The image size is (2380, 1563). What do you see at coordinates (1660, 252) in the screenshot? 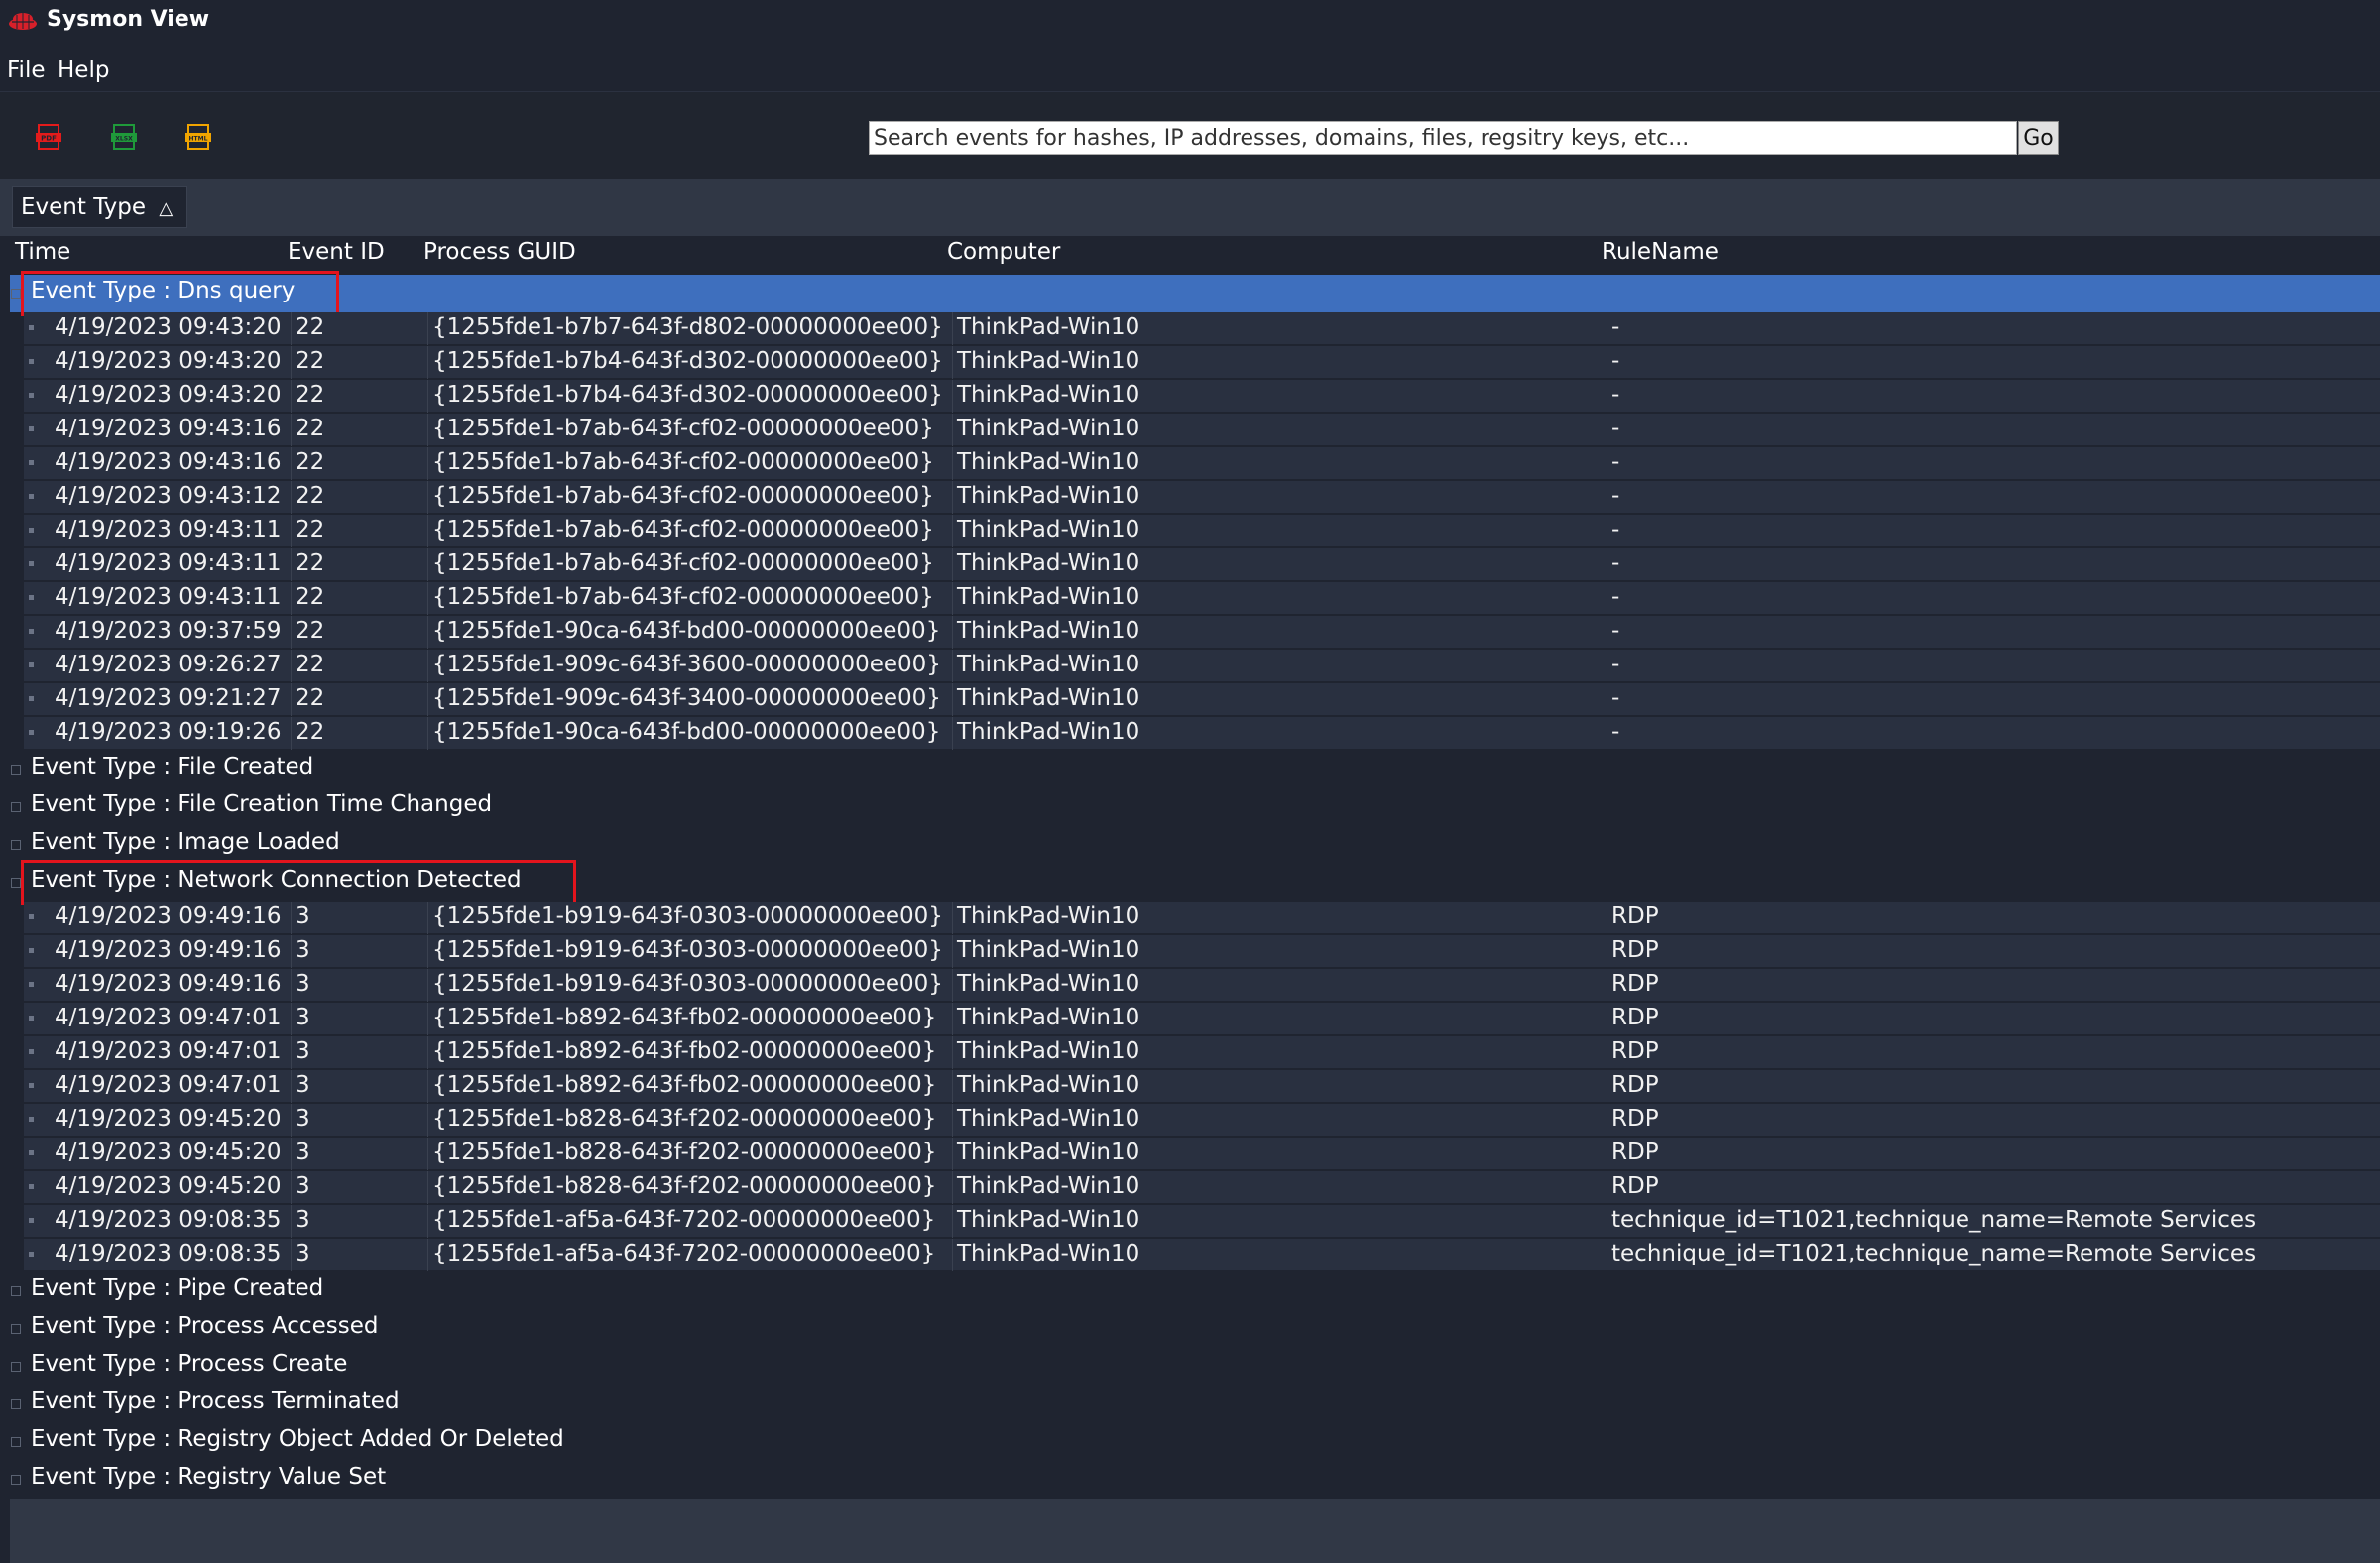
I see `column-header-rulename: RuleName` at bounding box center [1660, 252].